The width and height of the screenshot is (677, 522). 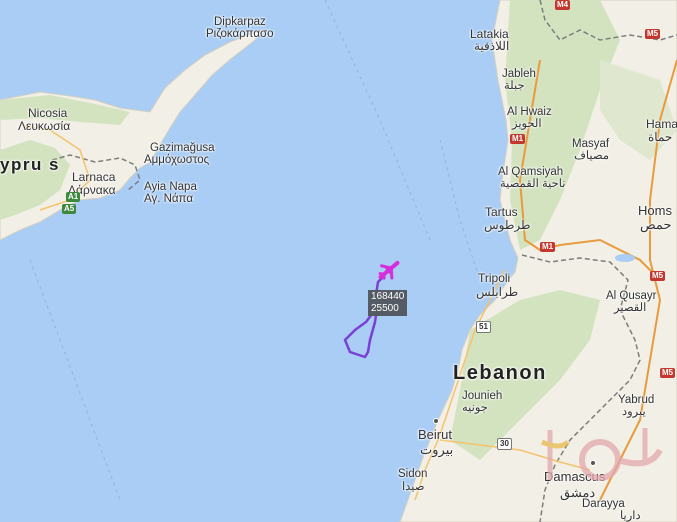 What do you see at coordinates (475, 408) in the screenshot?
I see `label-jounieh-ar: جونيه` at bounding box center [475, 408].